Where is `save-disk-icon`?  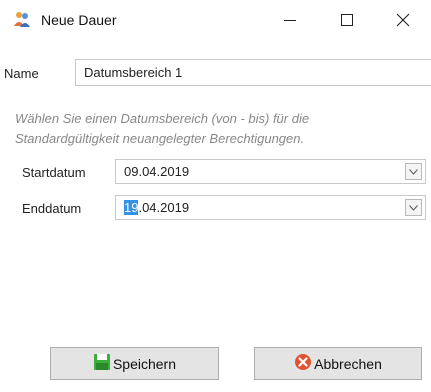
save-disk-icon is located at coordinates (102, 363).